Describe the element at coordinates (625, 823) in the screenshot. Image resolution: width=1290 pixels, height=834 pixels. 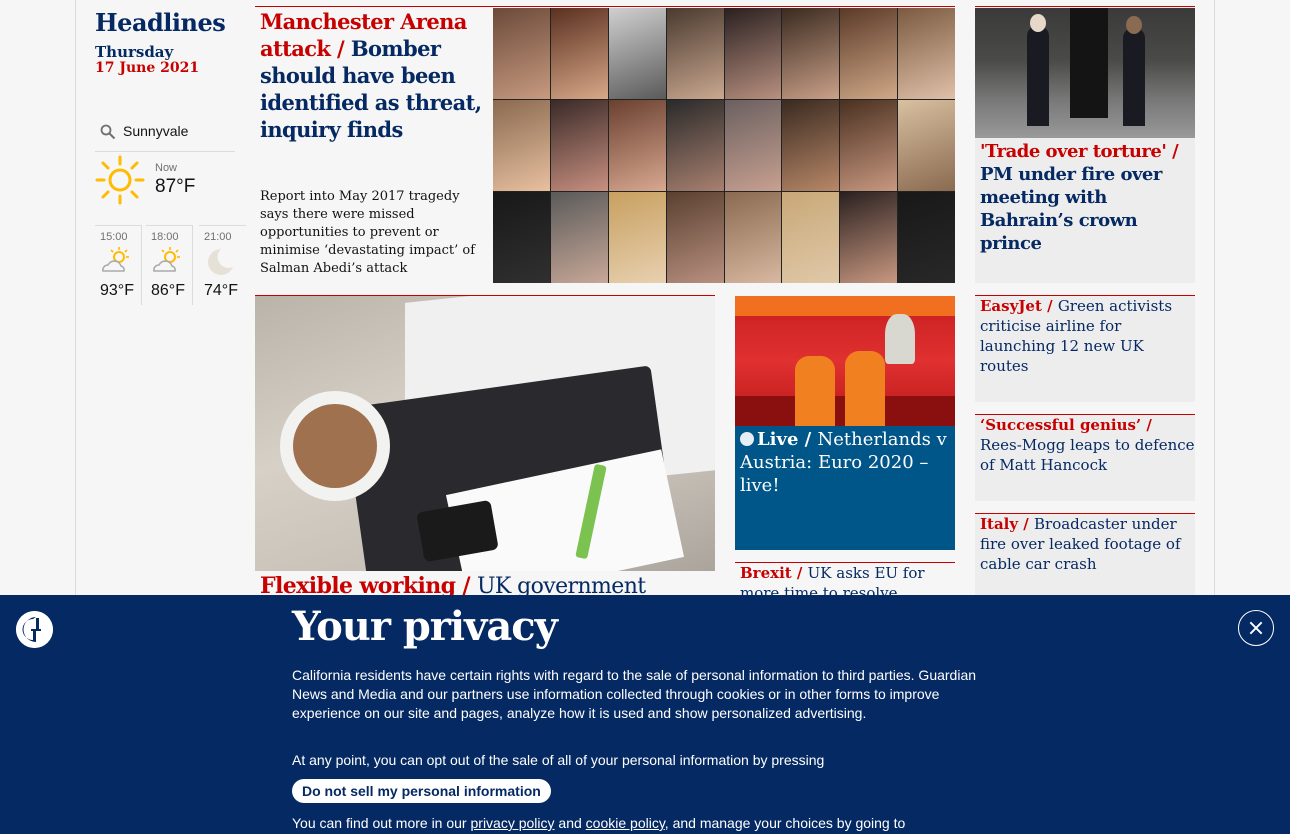
I see `cookie-policy-link: cookie policy` at that location.